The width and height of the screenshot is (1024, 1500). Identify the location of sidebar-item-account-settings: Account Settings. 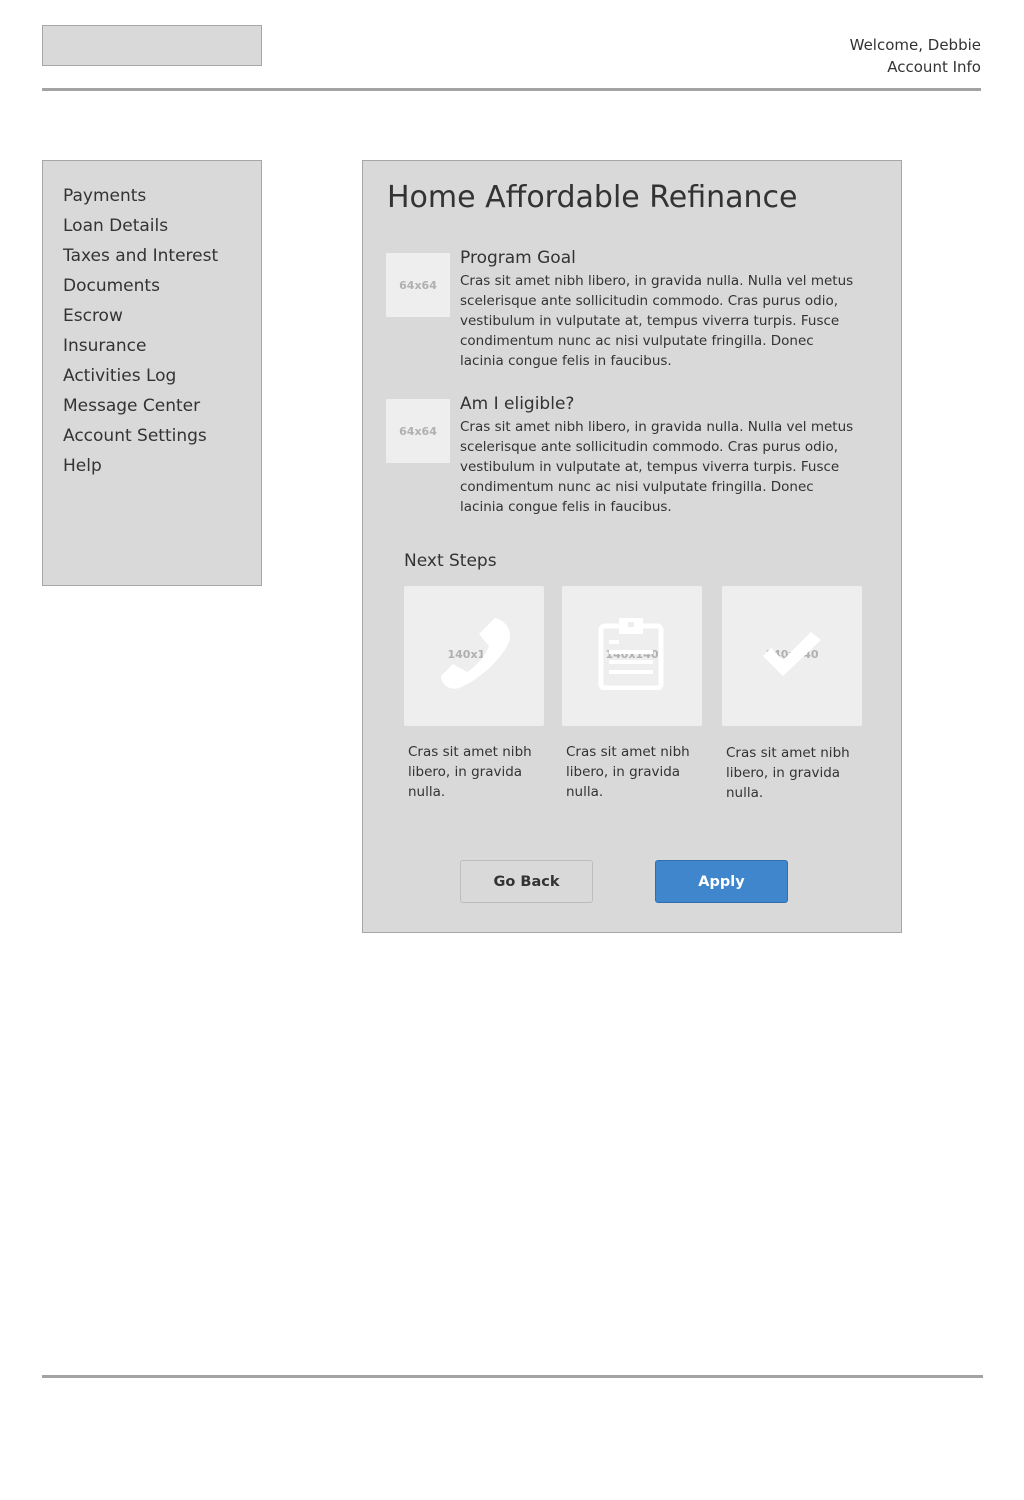
(162, 436).